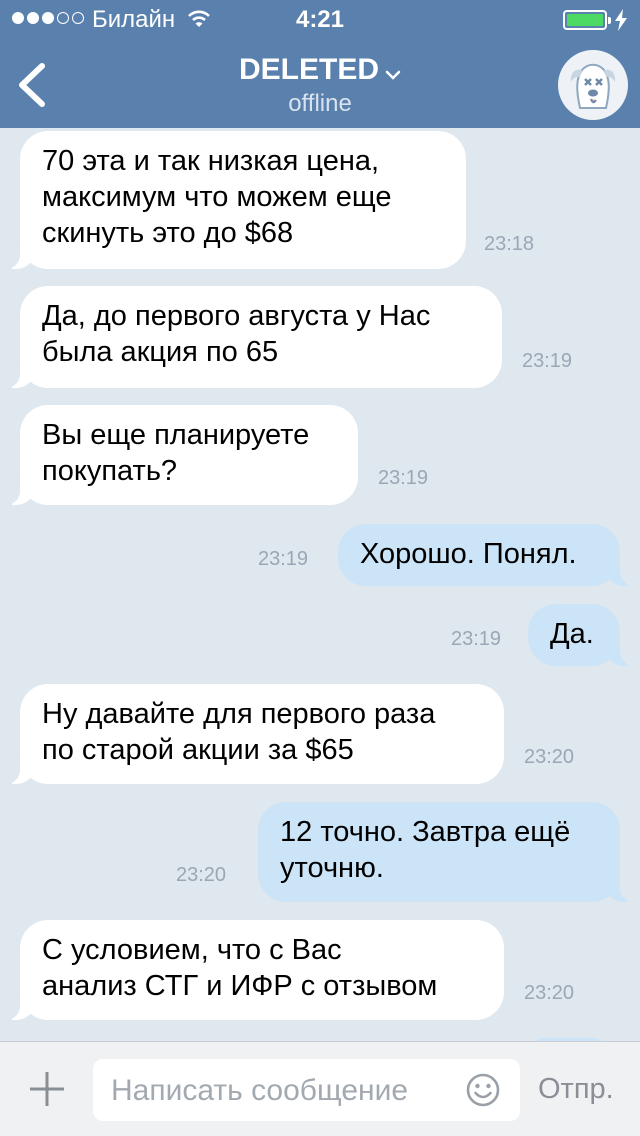 This screenshot has height=1136, width=640. I want to click on message-bubble: Да., so click(583, 635).